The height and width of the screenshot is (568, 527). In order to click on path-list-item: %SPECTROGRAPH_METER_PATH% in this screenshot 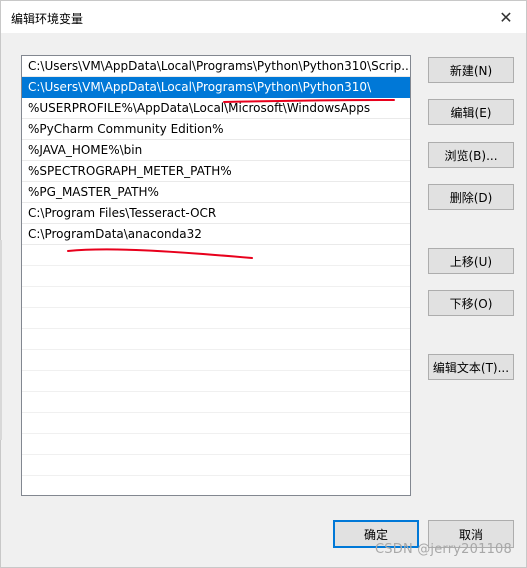, I will do `click(216, 171)`.